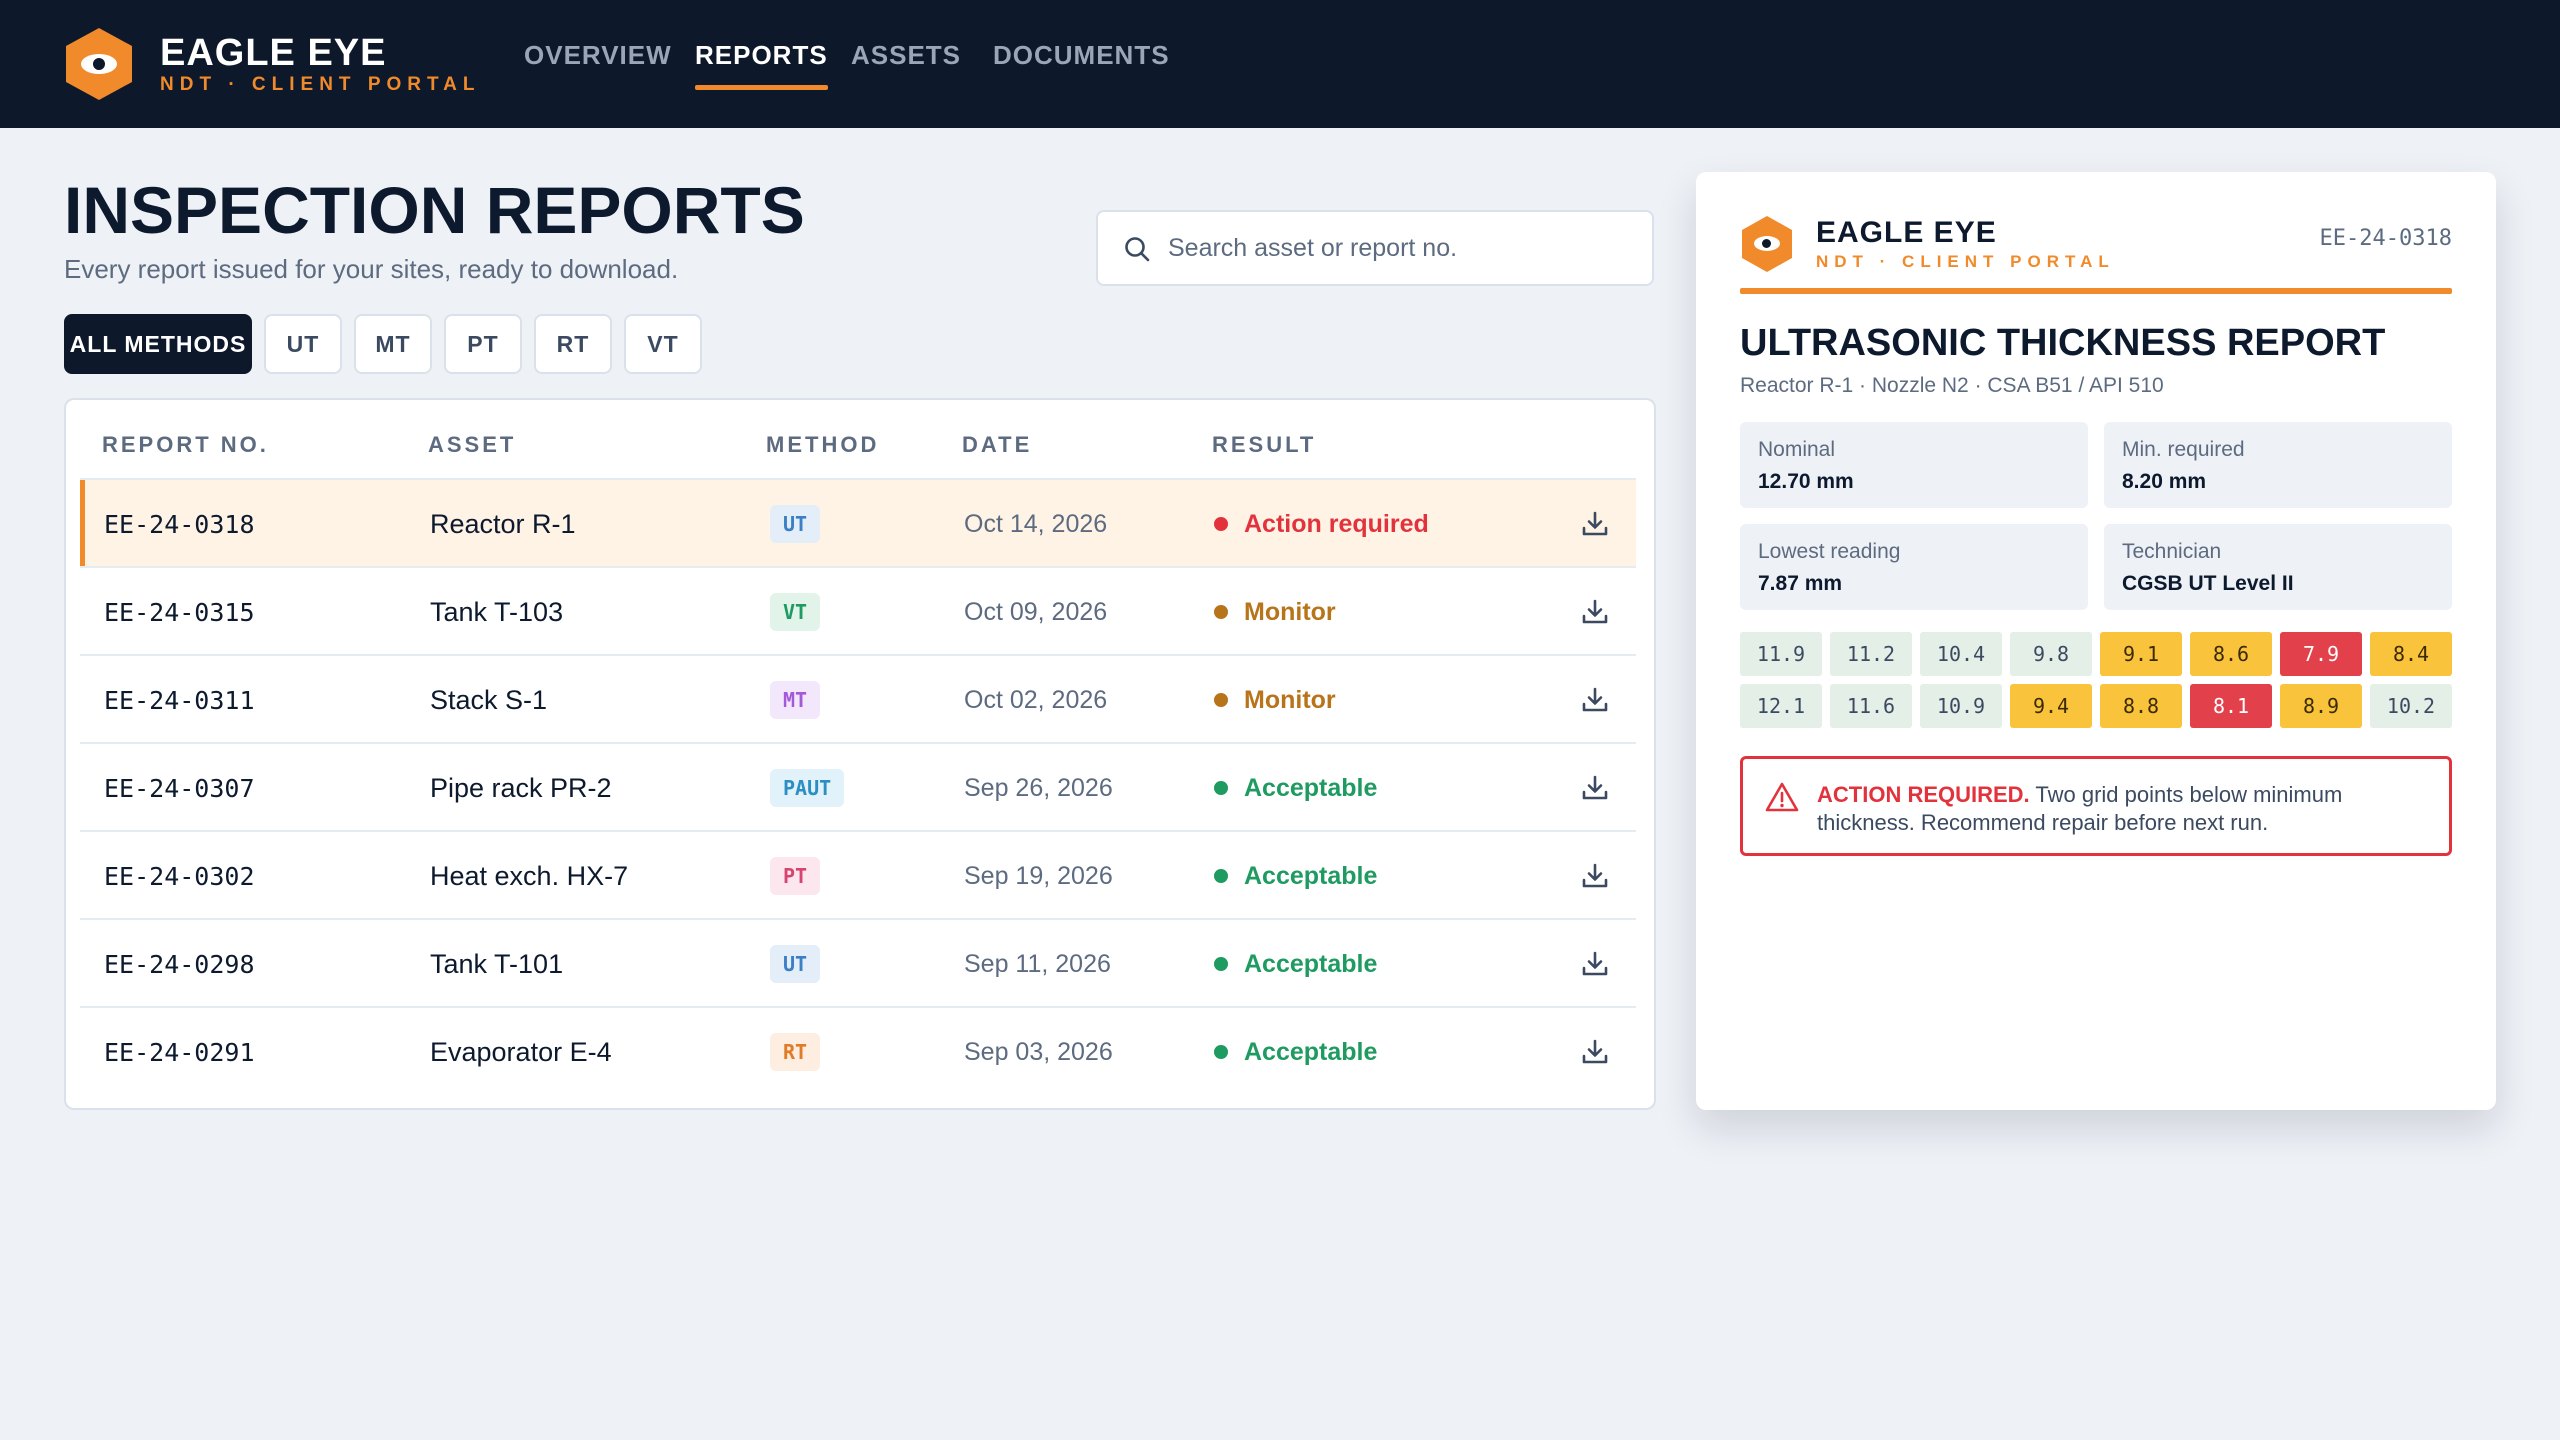 The width and height of the screenshot is (2560, 1440). What do you see at coordinates (158, 344) in the screenshot?
I see `filter-all-methods: ALL METHODS` at bounding box center [158, 344].